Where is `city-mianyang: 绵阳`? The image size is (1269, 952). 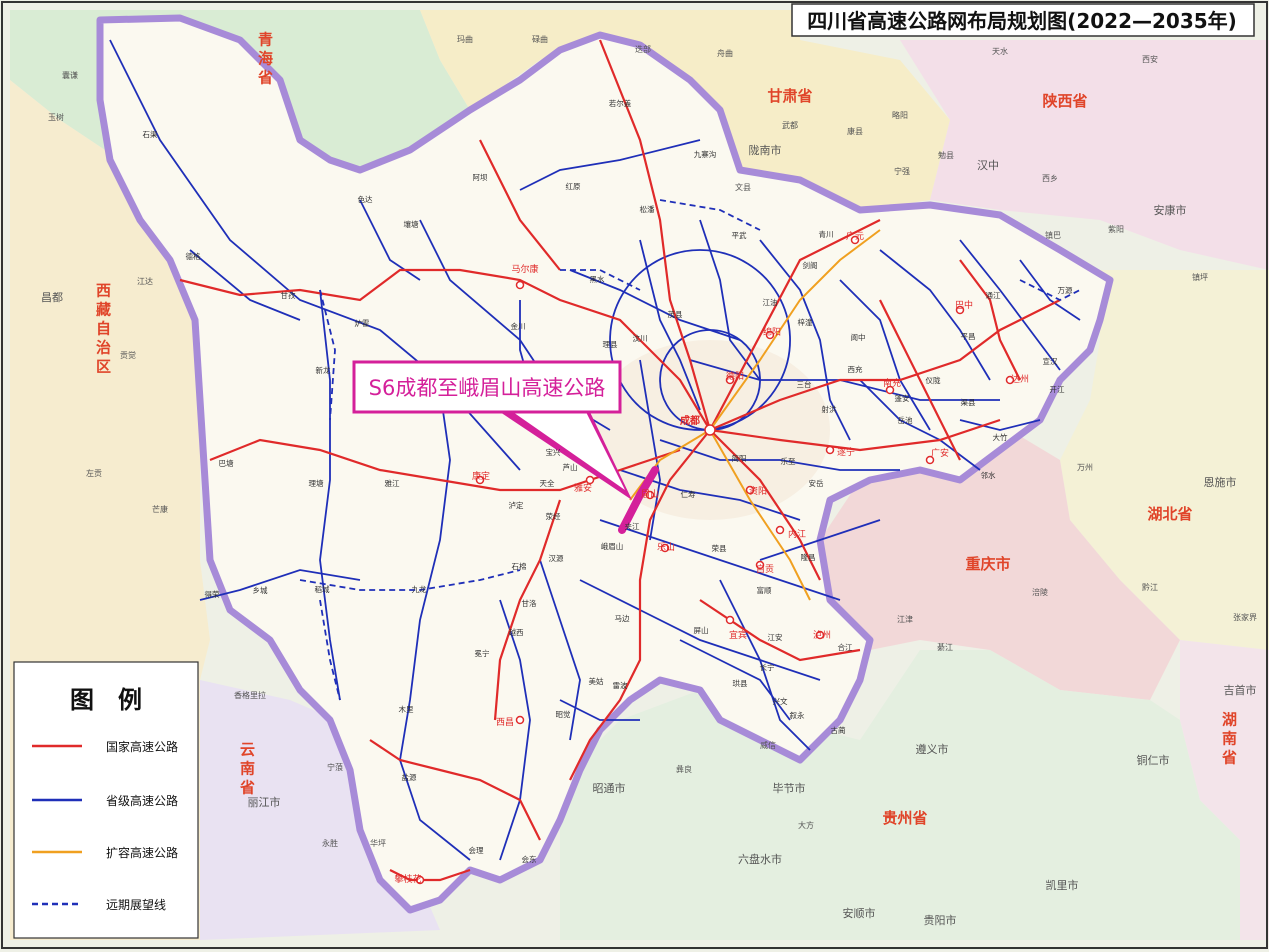 city-mianyang: 绵阳 is located at coordinates (772, 332).